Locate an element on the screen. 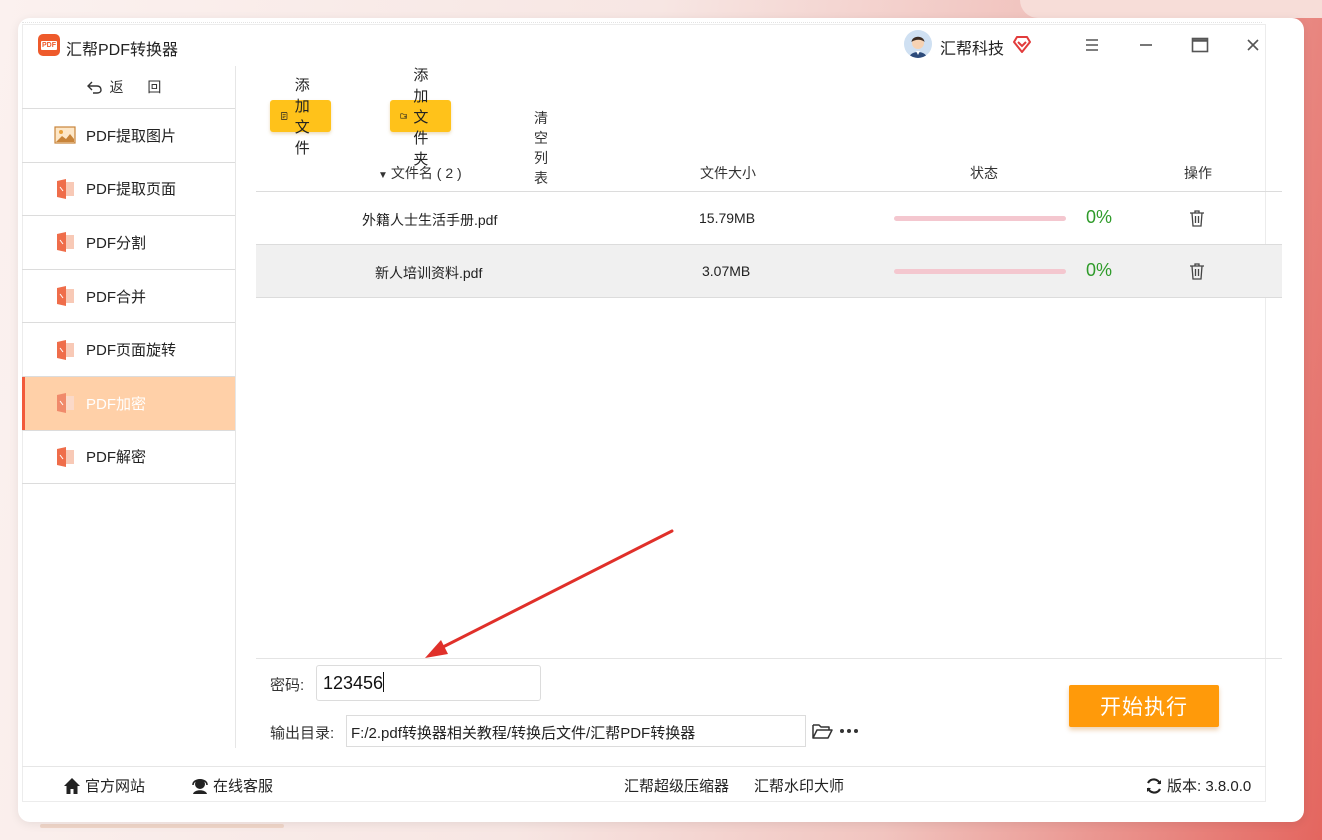  app-title: 汇帮PDF转换器 is located at coordinates (122, 50).